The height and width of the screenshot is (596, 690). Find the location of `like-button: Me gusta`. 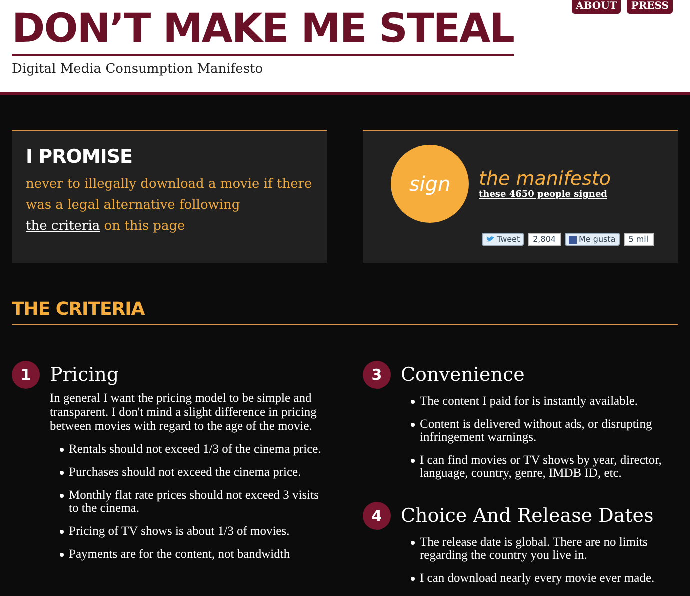

like-button: Me gusta is located at coordinates (592, 239).